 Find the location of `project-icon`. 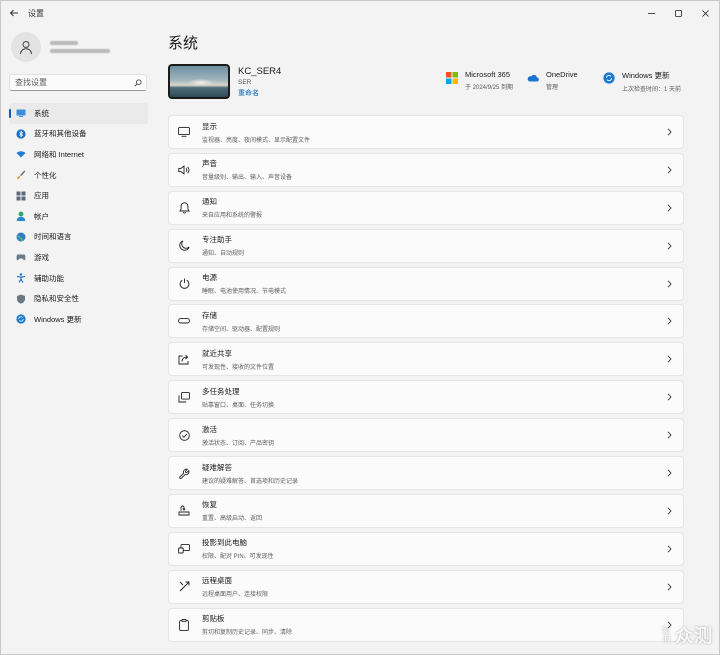

project-icon is located at coordinates (184, 549).